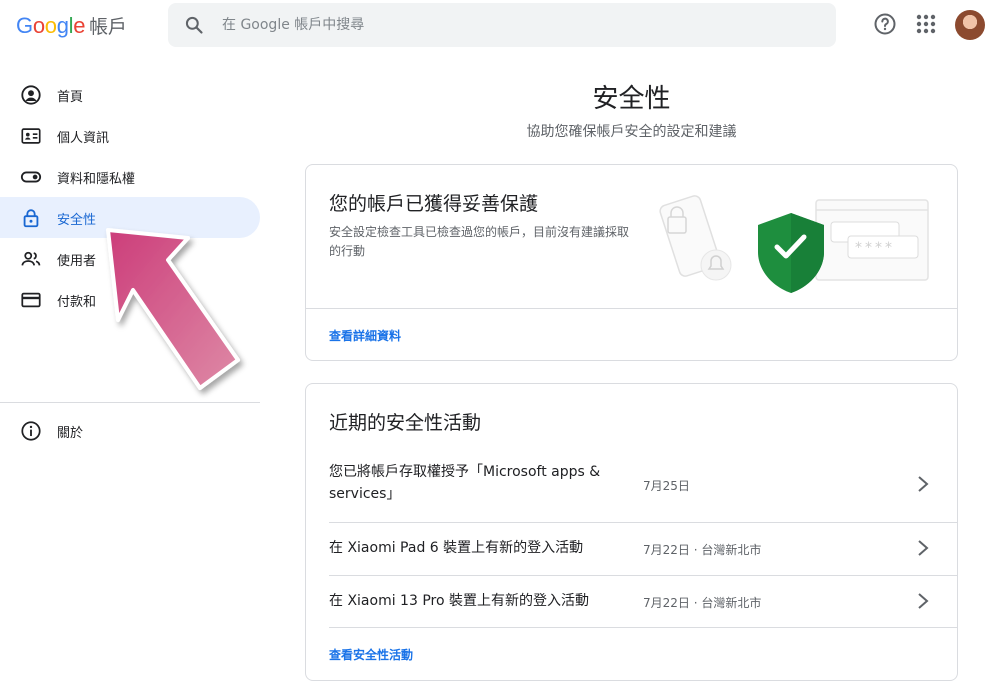 The width and height of the screenshot is (1000, 686). I want to click on page-subtitle: 協助您確保帳戶安全的設定和建議, so click(631, 132).